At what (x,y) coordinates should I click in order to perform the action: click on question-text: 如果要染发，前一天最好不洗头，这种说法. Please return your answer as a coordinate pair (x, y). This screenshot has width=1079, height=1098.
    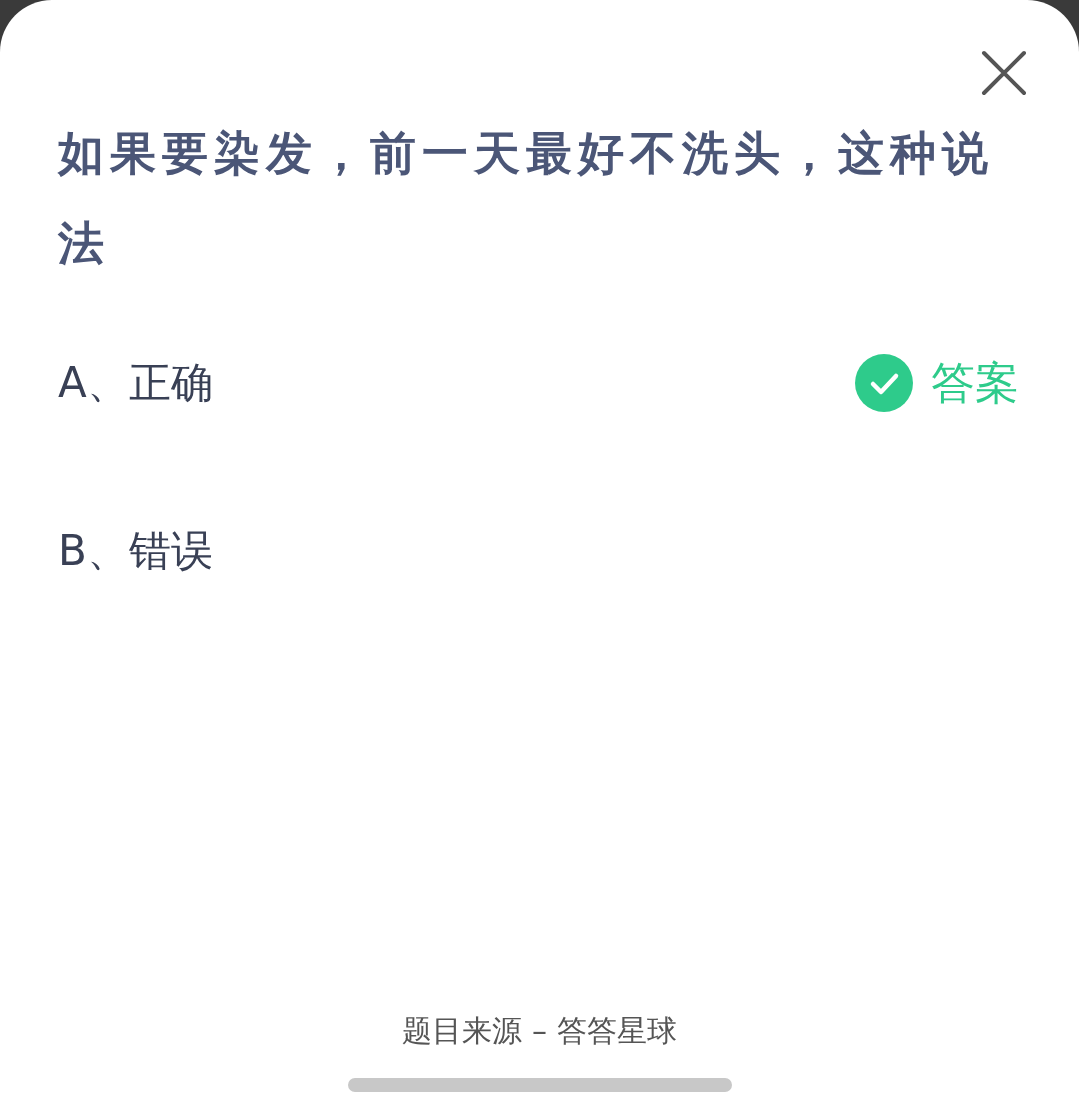
    Looking at the image, I should click on (526, 198).